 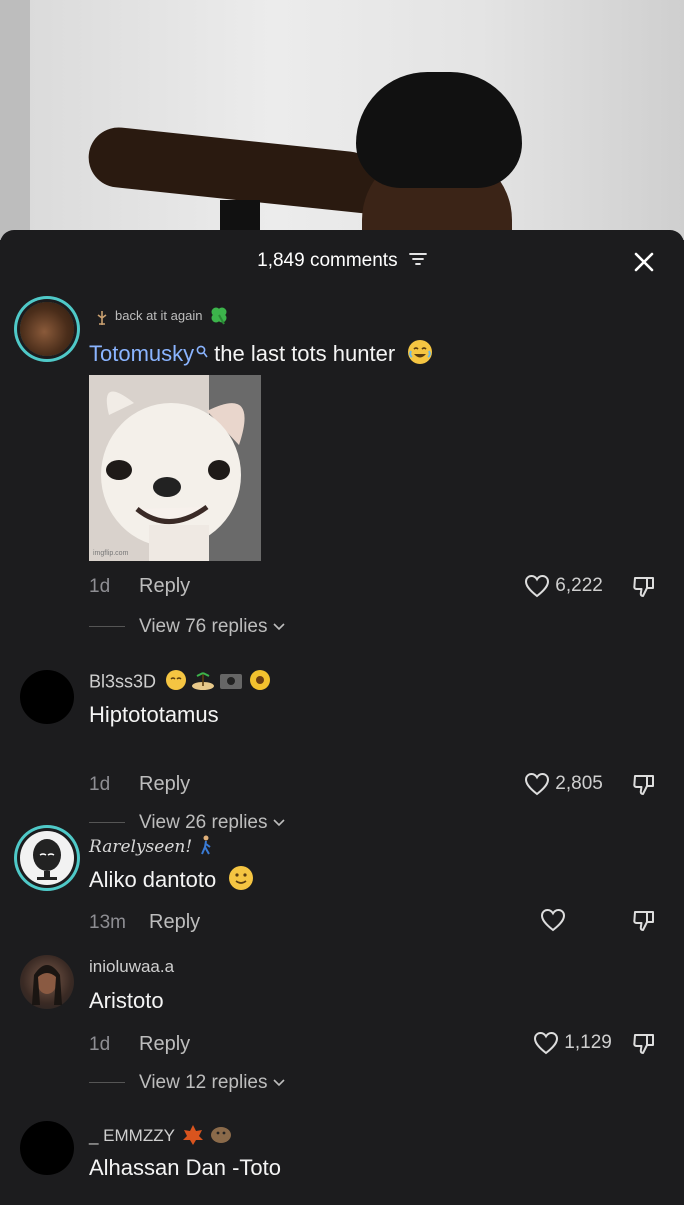 What do you see at coordinates (241, 881) in the screenshot?
I see `smiley-emoji-icon` at bounding box center [241, 881].